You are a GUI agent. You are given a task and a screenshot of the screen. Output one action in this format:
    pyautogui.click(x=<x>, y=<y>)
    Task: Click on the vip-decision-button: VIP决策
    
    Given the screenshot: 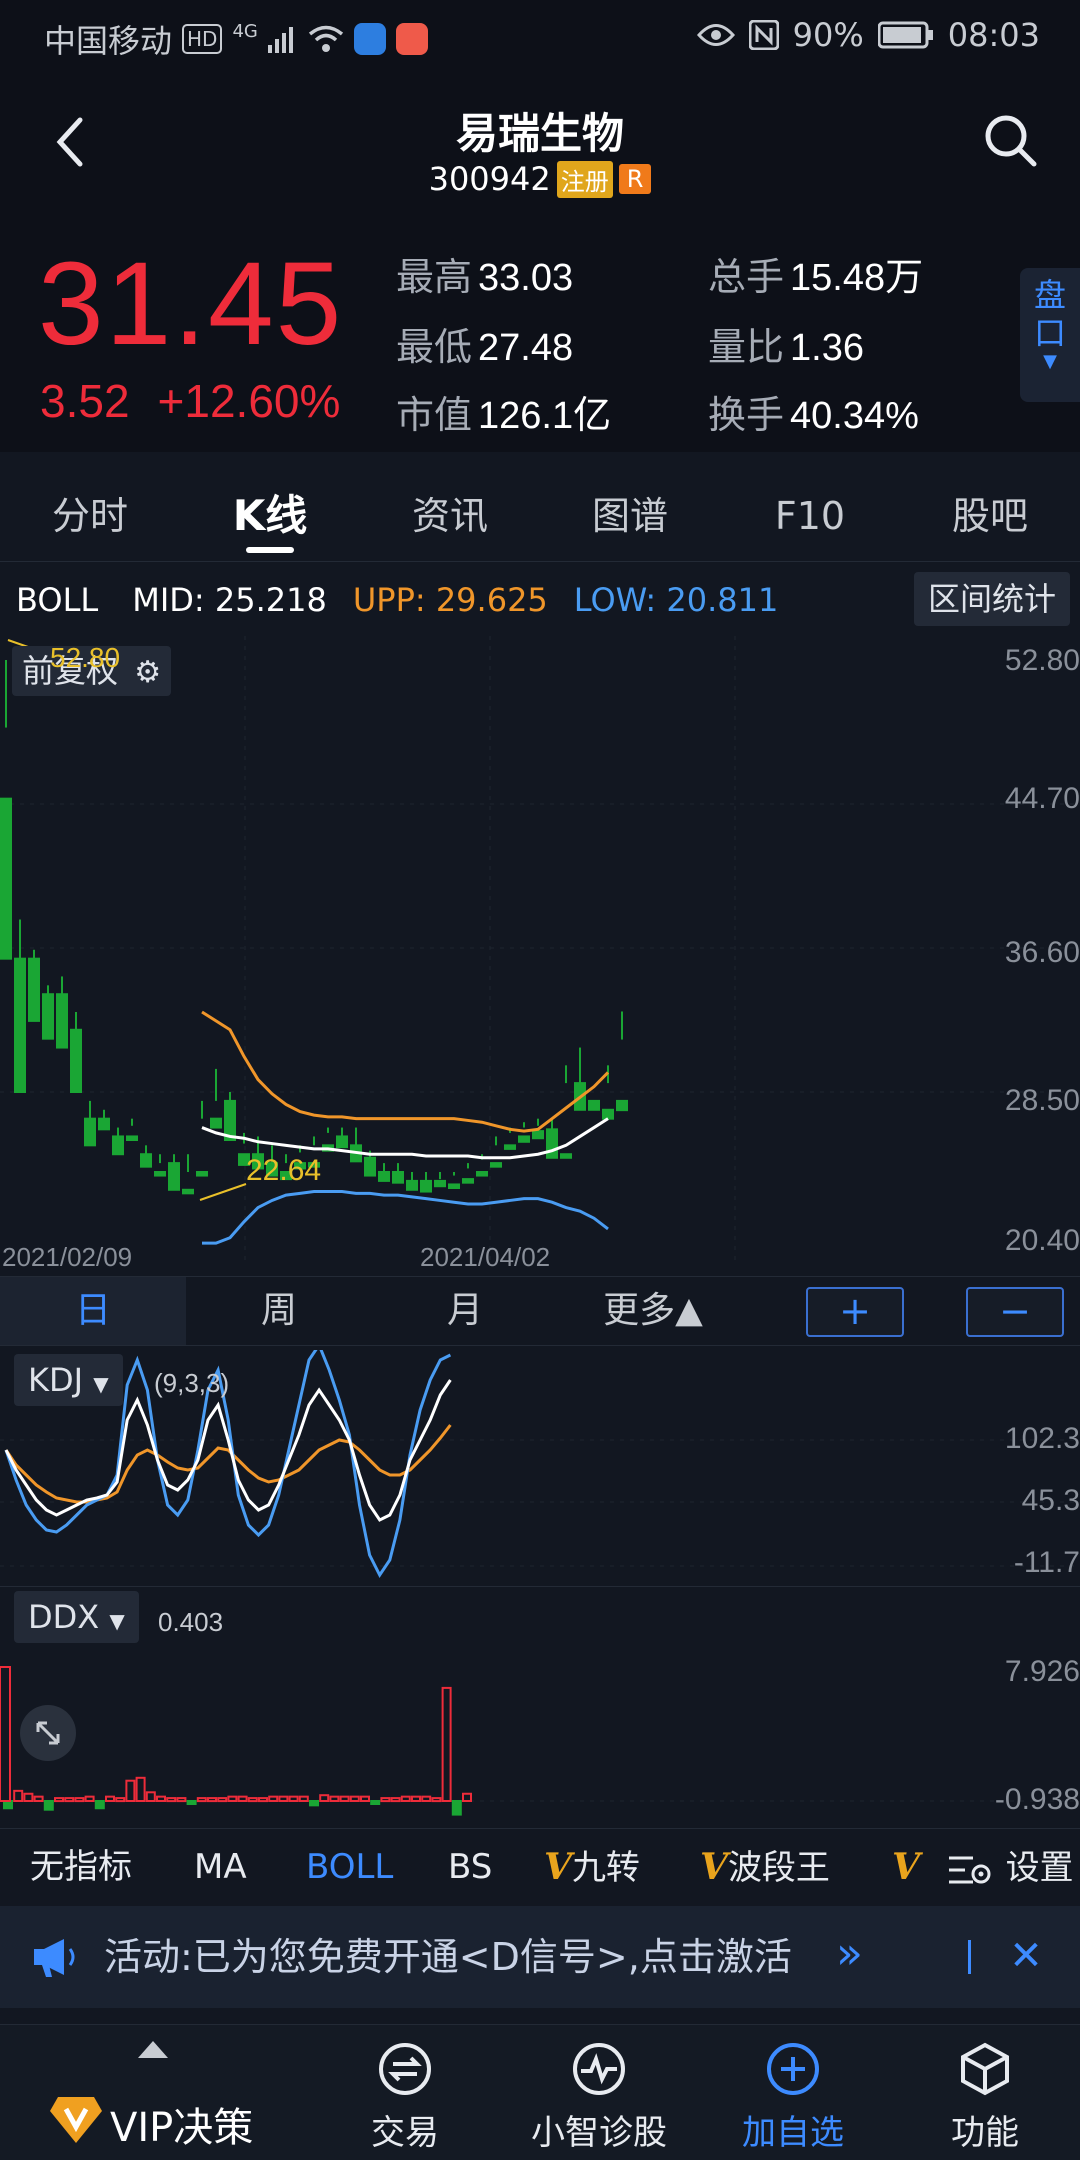 What is the action you would take?
    pyautogui.click(x=150, y=2092)
    